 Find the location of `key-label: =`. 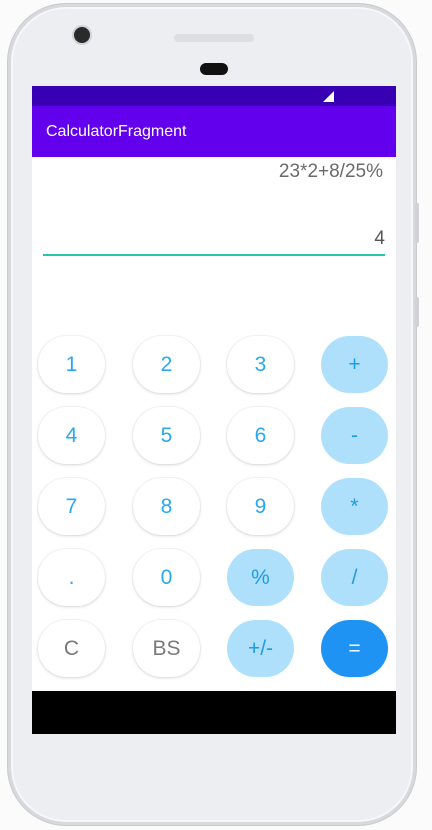

key-label: = is located at coordinates (354, 648).